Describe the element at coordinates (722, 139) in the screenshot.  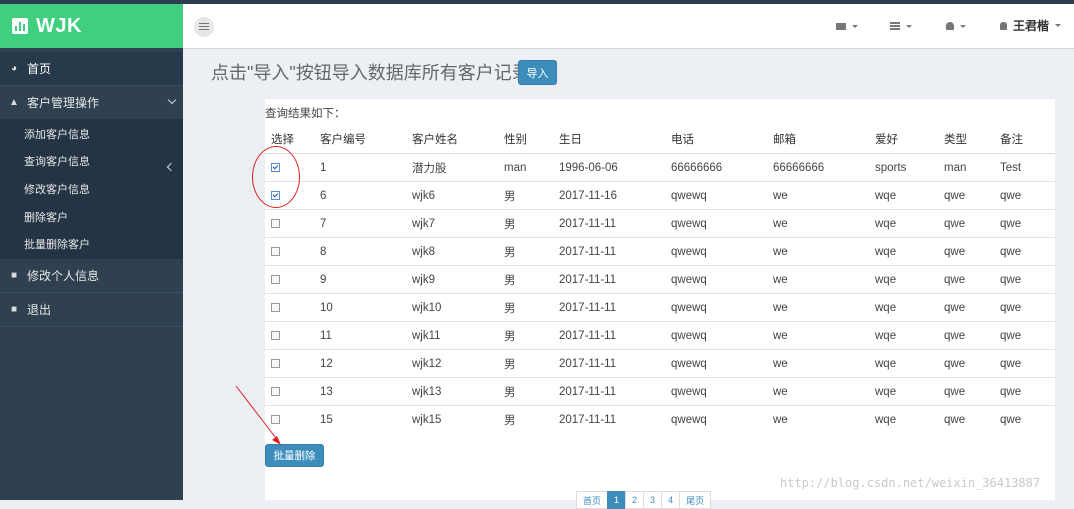
I see `column-header: 电话` at that location.